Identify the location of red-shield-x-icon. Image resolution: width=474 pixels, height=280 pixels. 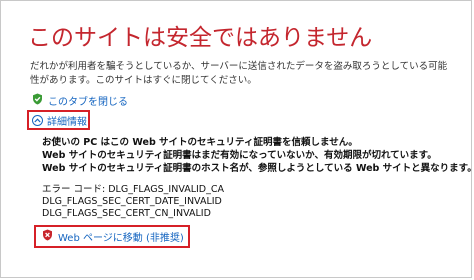
(47, 236).